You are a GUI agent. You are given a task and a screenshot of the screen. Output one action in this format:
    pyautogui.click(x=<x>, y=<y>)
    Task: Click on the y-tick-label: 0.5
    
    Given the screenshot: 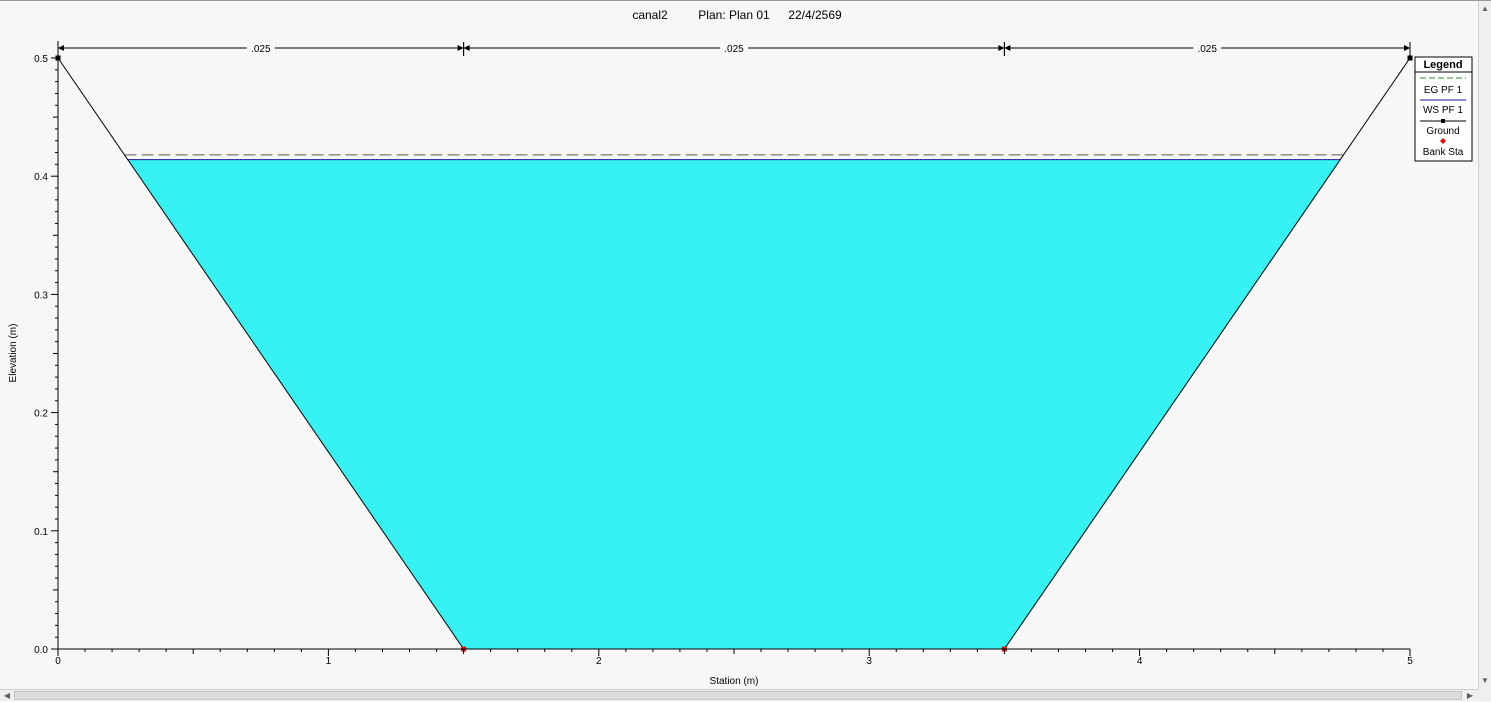 What is the action you would take?
    pyautogui.click(x=41, y=59)
    